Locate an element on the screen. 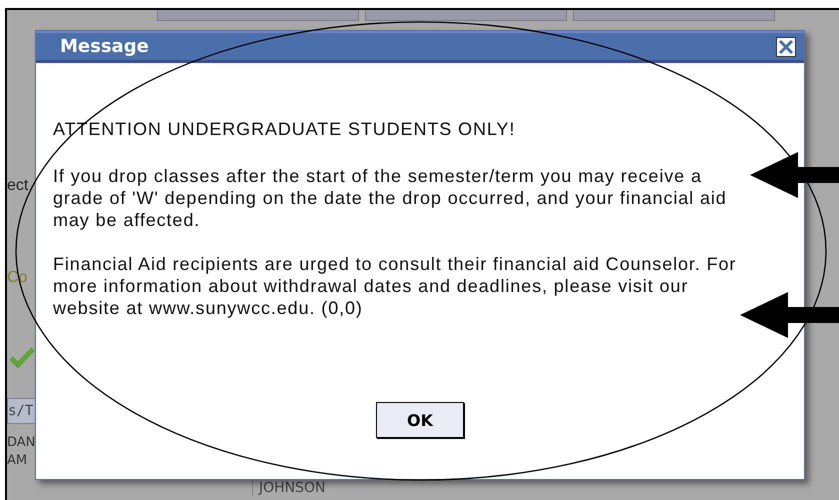 The image size is (839, 500). message-paragraph: If you drop classes after the start of the semester/term you may receive a grade of 'W' depending on the date the drop occurred, and your financial aid may be affected. is located at coordinates (390, 198).